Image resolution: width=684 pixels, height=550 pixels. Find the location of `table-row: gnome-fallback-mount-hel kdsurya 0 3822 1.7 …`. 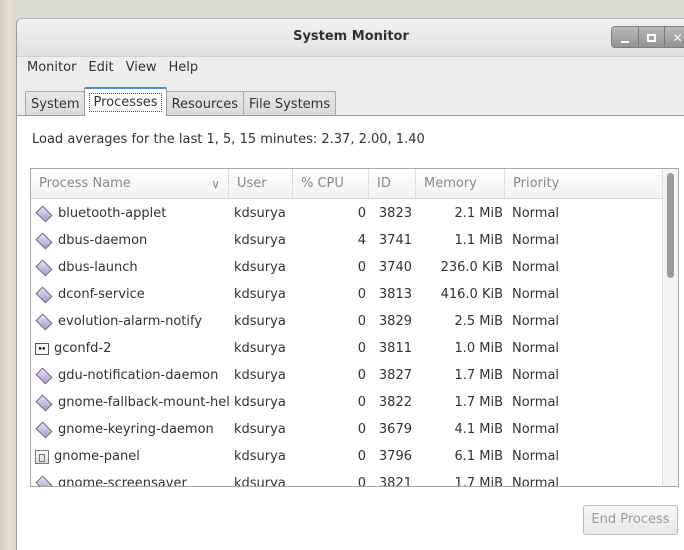

table-row: gnome-fallback-mount-hel kdsurya 0 3822 1.7 … is located at coordinates (347, 402).